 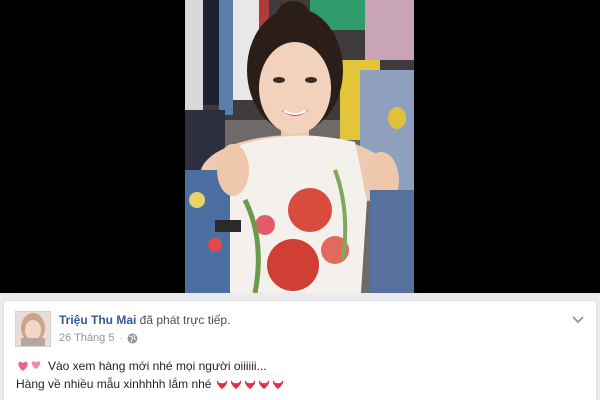 I want to click on post-meta: 26 Tháng 5 ·, so click(x=98, y=338).